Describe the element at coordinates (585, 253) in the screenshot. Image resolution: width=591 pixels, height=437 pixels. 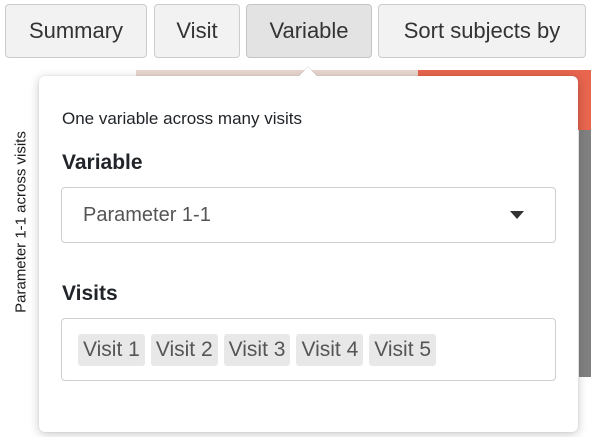
I see `plot-bar-gray` at that location.